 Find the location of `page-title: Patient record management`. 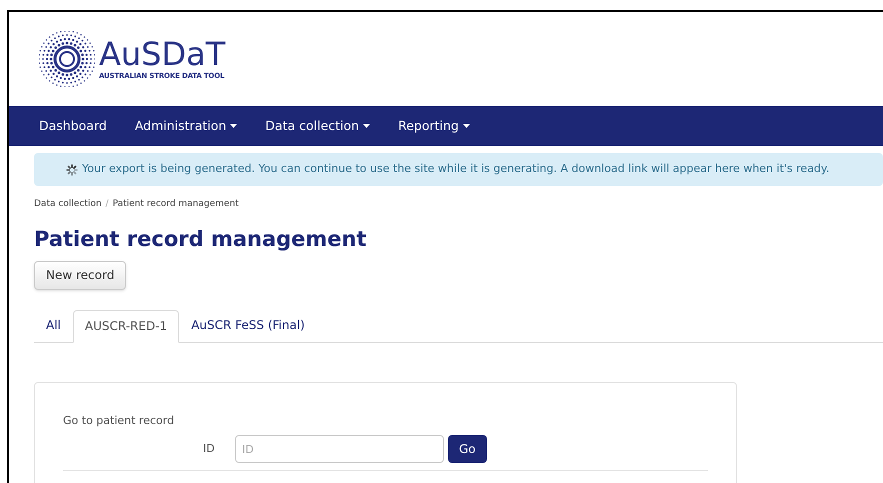

page-title: Patient record management is located at coordinates (201, 239).